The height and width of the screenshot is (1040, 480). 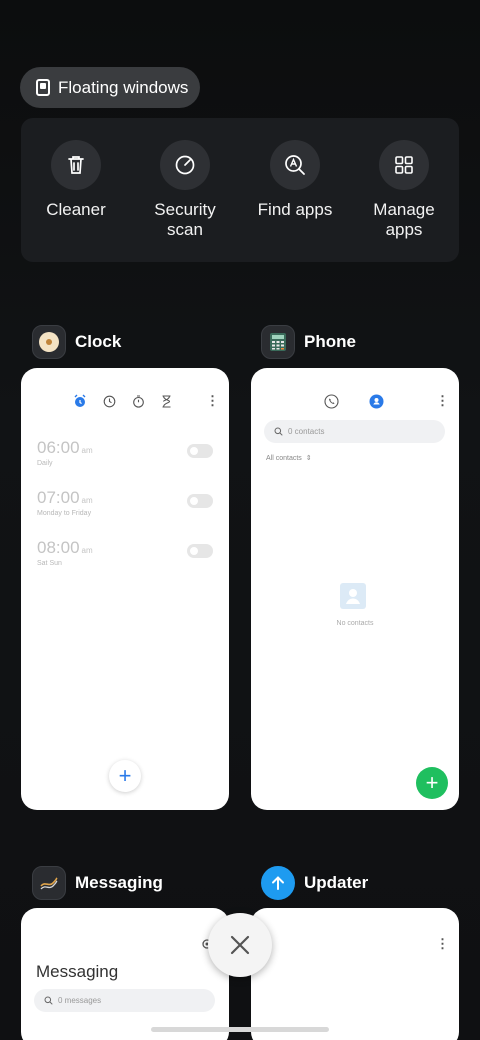 I want to click on messages-search-input: 0 messages, so click(x=124, y=1000).